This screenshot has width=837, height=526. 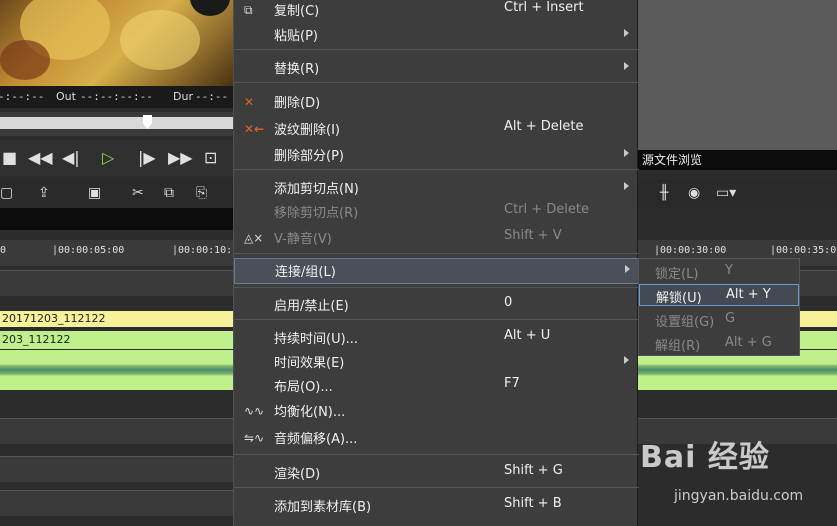 What do you see at coordinates (436, 188) in the screenshot?
I see `menu-item-add-cut-point: 添加剪切点(N)` at bounding box center [436, 188].